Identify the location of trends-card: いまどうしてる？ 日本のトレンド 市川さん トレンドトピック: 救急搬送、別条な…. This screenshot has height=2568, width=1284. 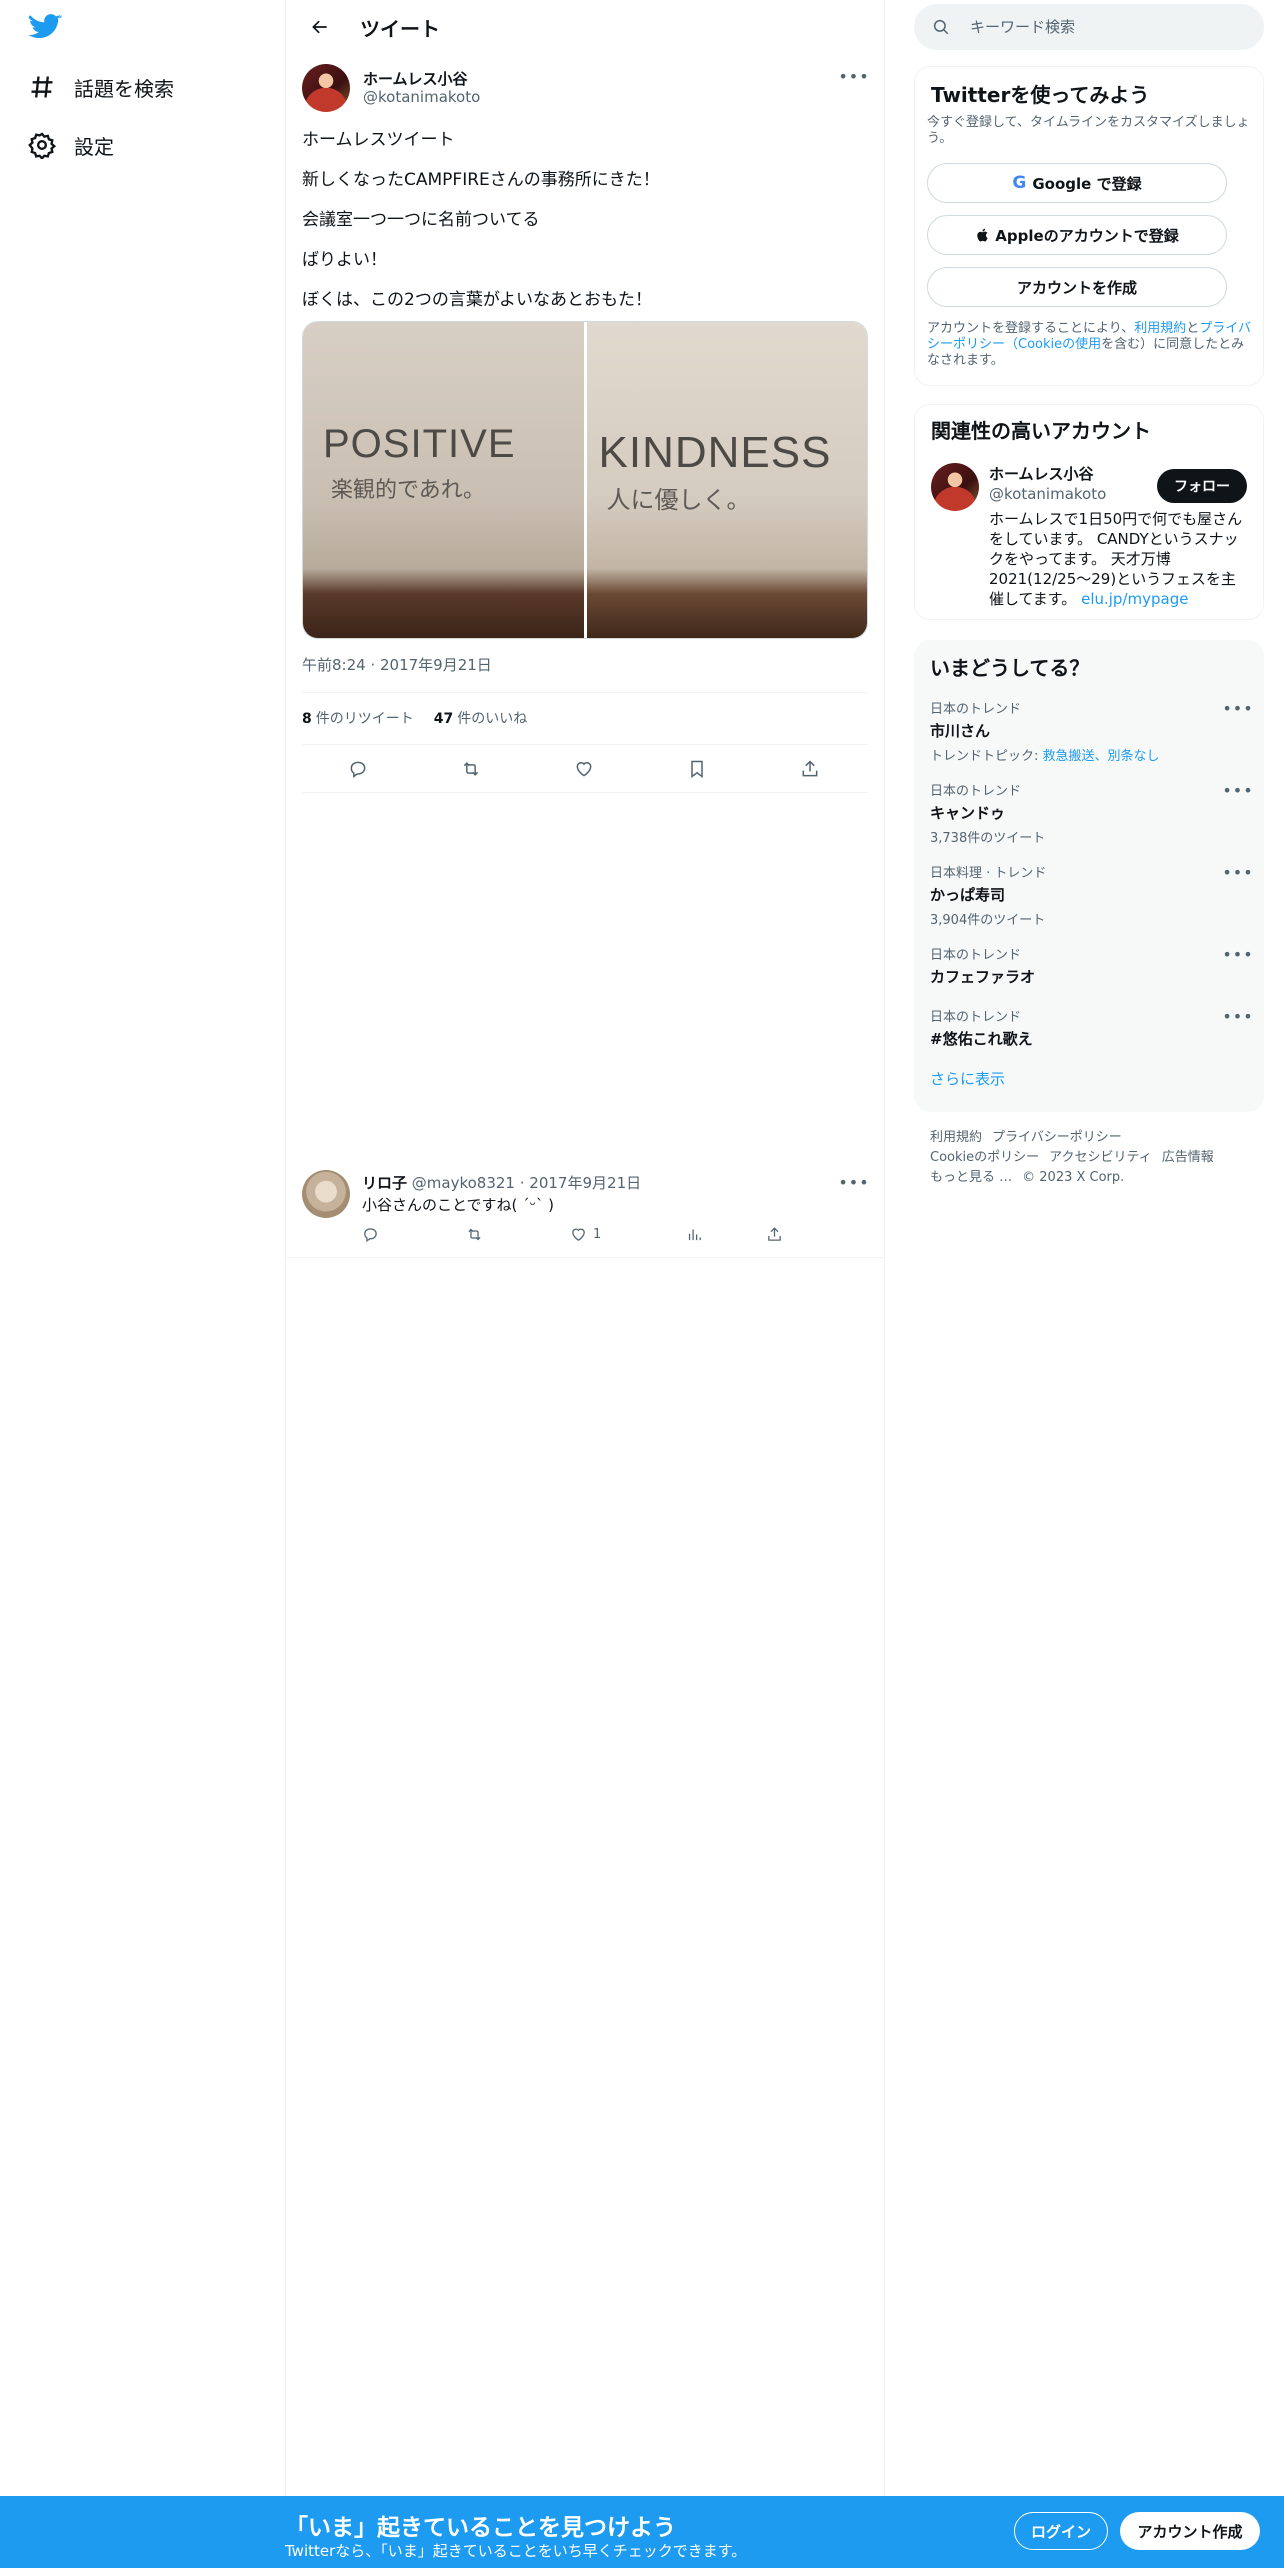
(1089, 876).